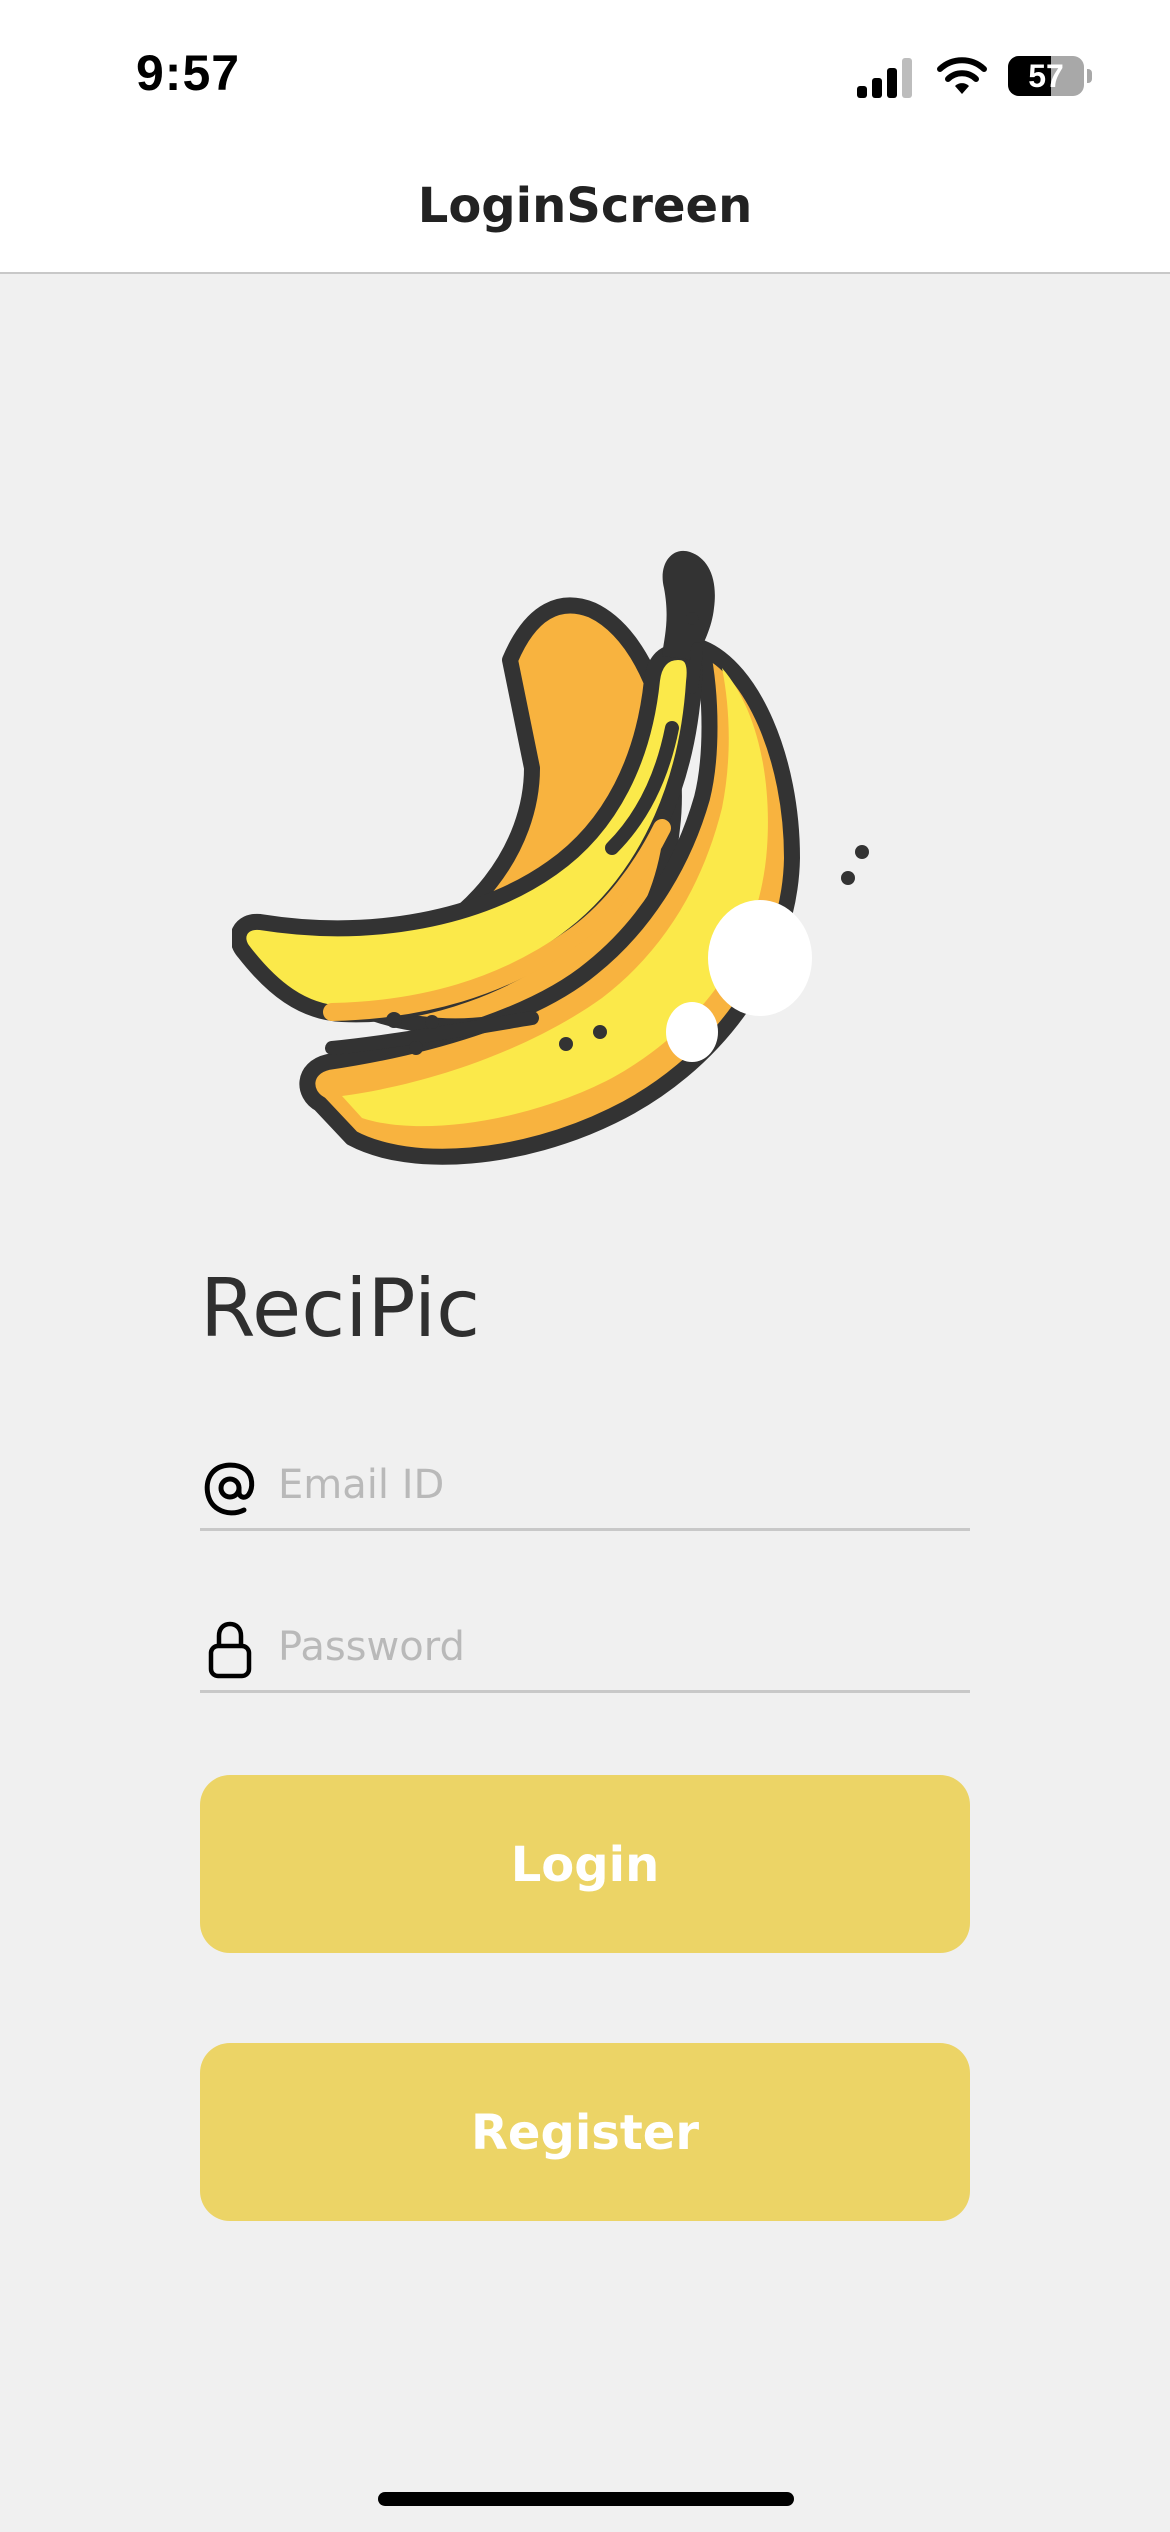  Describe the element at coordinates (188, 73) in the screenshot. I see `status-time: 9:57` at that location.